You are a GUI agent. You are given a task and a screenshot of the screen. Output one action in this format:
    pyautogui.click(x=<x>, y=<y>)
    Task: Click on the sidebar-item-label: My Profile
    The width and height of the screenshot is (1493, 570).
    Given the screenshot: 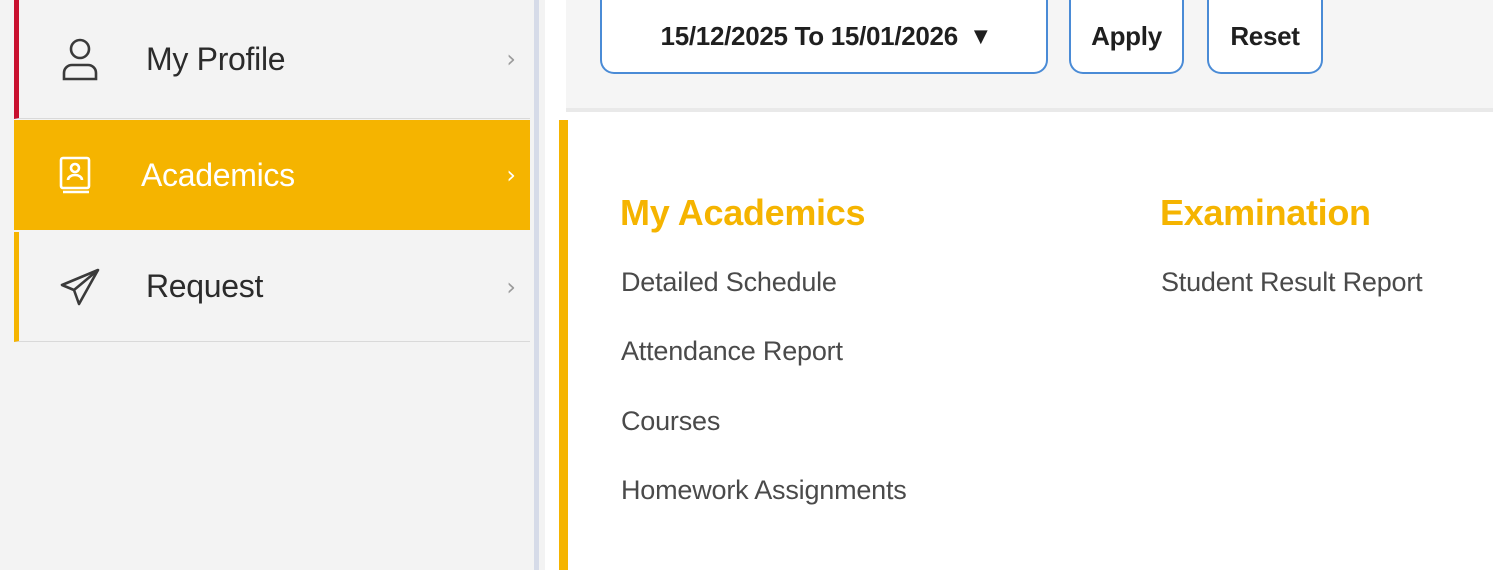 What is the action you would take?
    pyautogui.click(x=216, y=58)
    